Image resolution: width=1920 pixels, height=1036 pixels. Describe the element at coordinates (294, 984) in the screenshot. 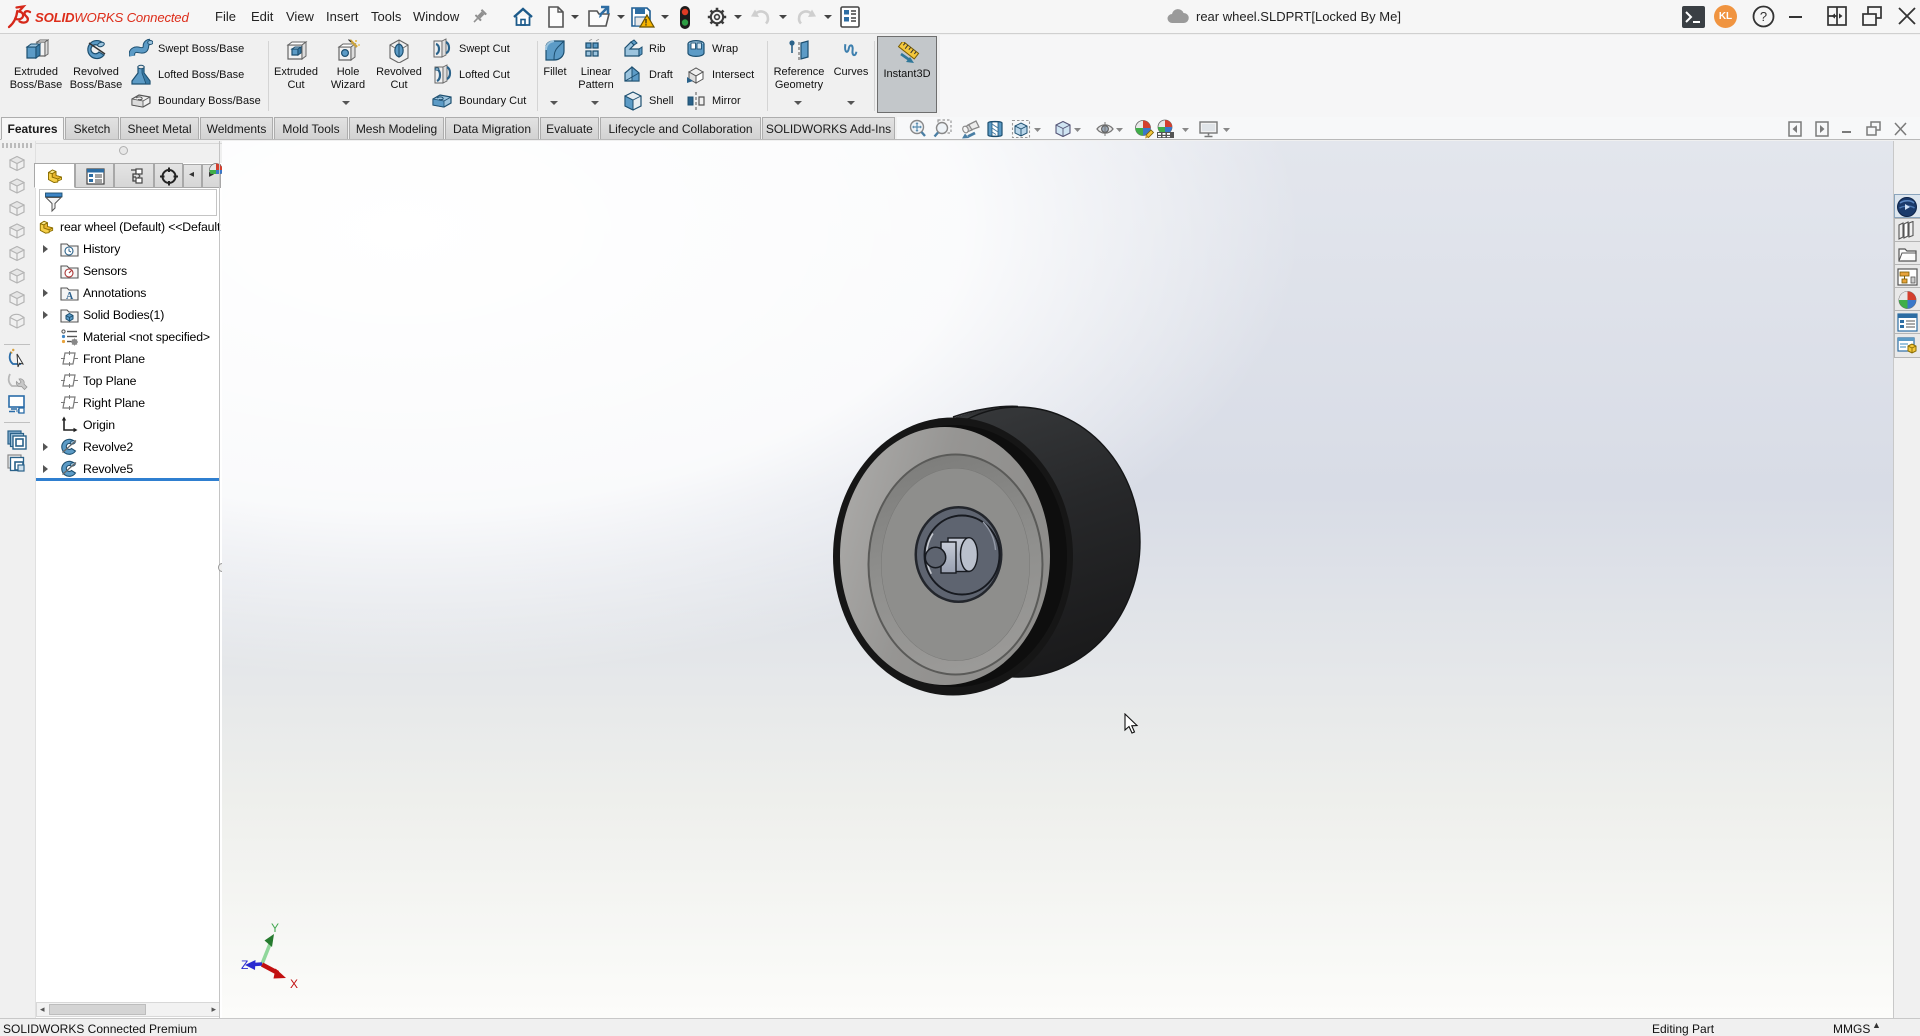

I see `svg-text: X` at that location.